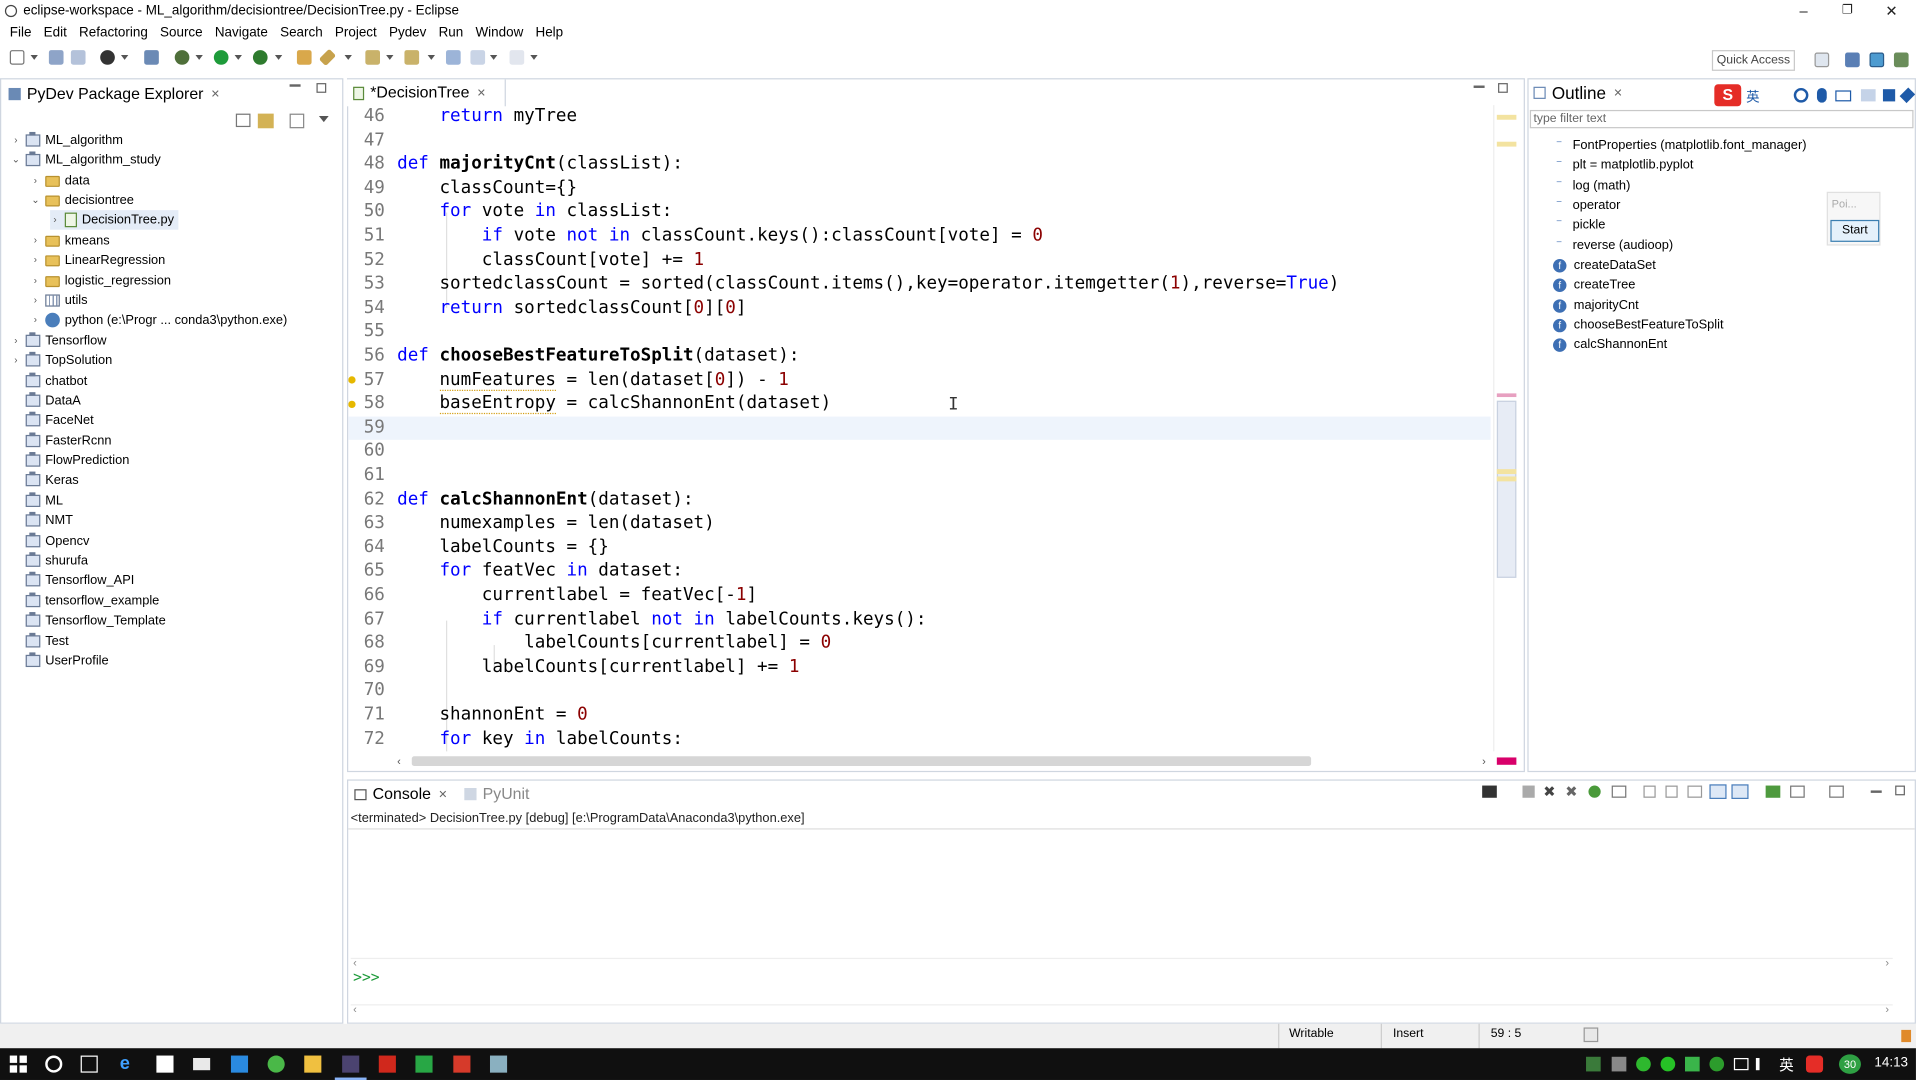 The width and height of the screenshot is (1916, 1080). What do you see at coordinates (52, 420) in the screenshot?
I see `tree-item-facenet: FaceNet` at bounding box center [52, 420].